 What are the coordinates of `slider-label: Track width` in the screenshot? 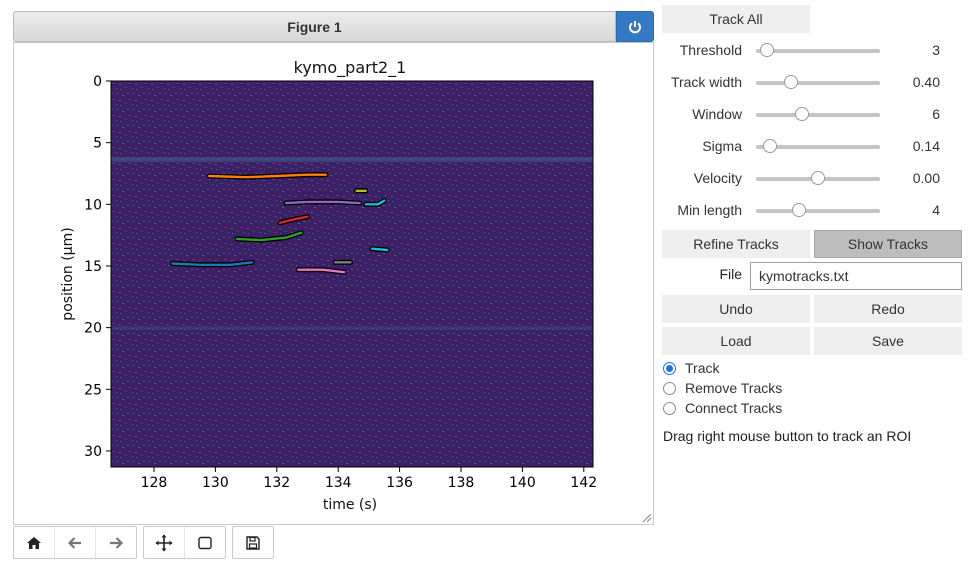 It's located at (706, 82).